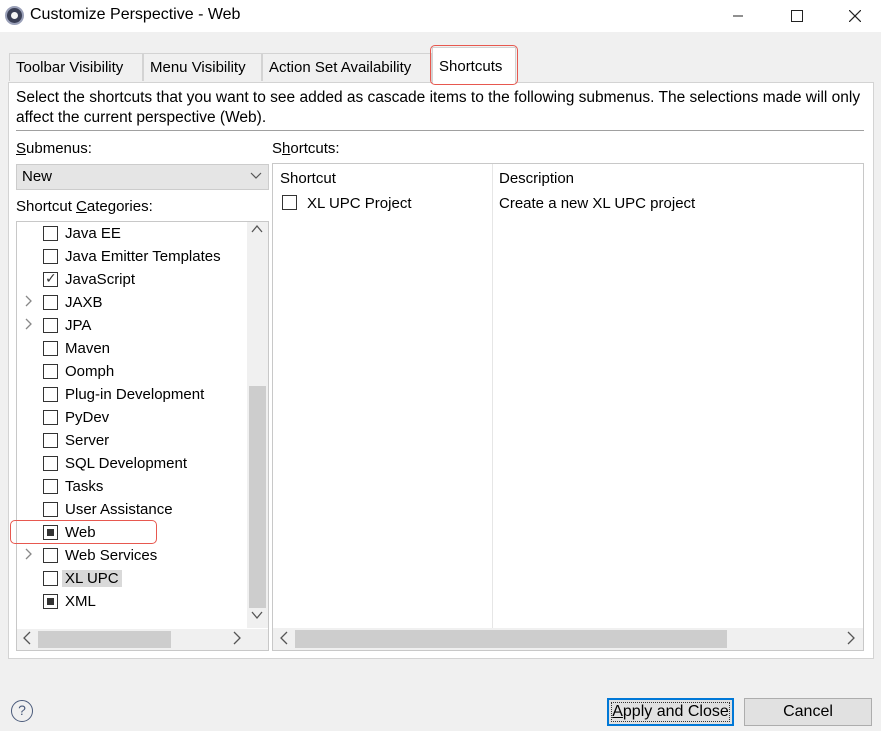 The image size is (881, 731). Describe the element at coordinates (104, 639) in the screenshot. I see `tree-horizontal-scroll-thumb` at that location.